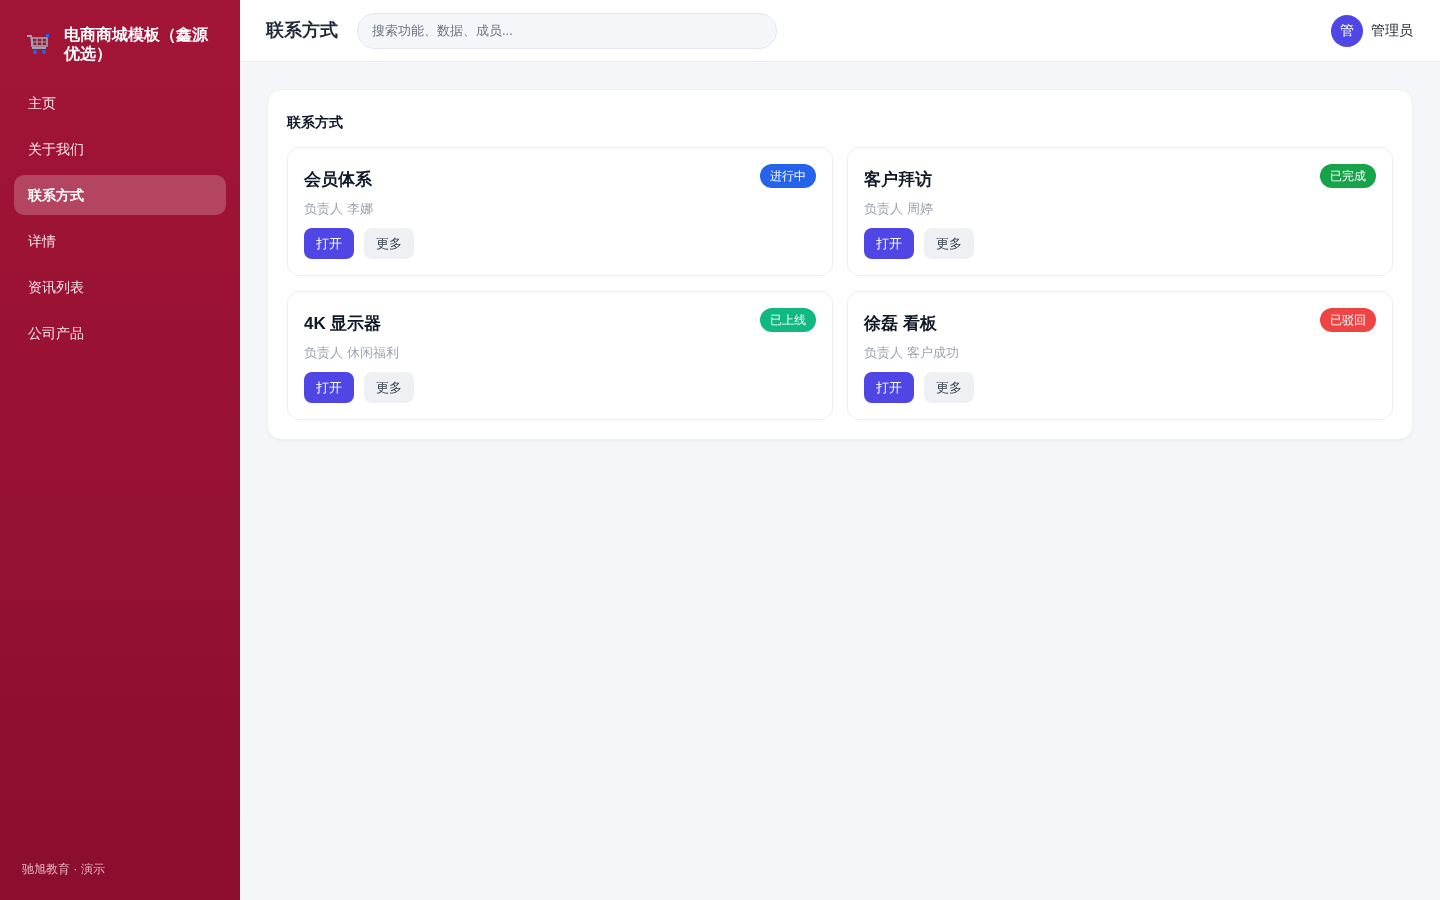  What do you see at coordinates (315, 122) in the screenshot?
I see `panel-title: 联系方式` at bounding box center [315, 122].